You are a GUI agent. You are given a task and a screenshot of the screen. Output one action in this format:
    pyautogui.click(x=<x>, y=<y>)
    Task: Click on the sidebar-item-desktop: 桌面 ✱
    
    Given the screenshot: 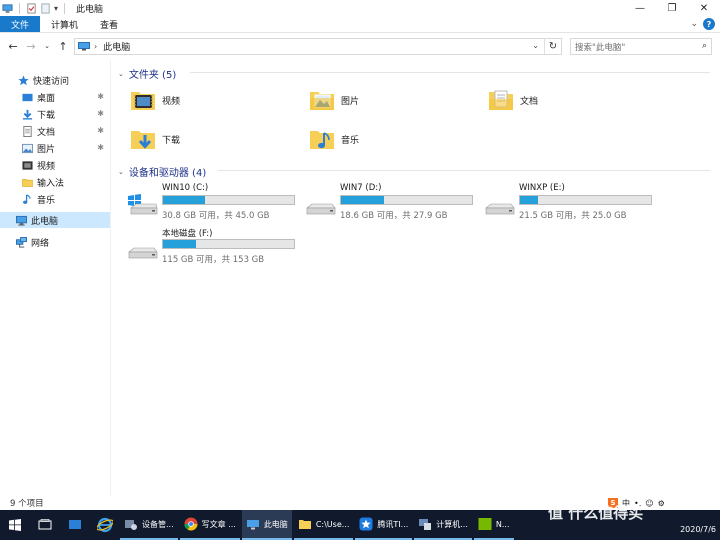 What is the action you would take?
    pyautogui.click(x=55, y=97)
    